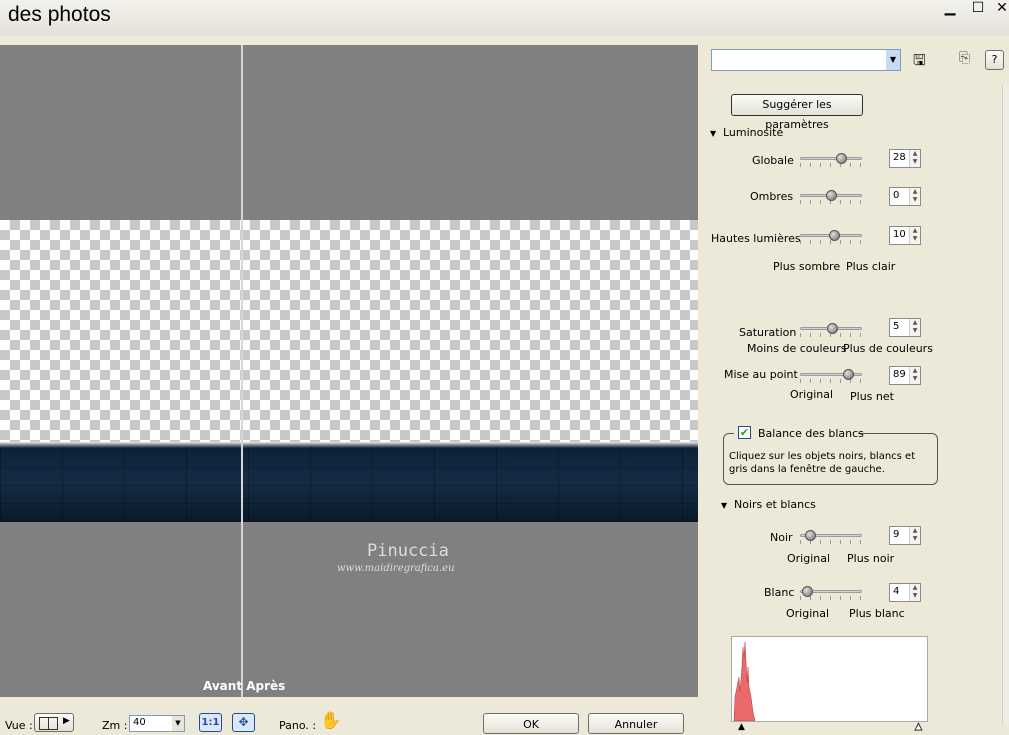  What do you see at coordinates (978, 8) in the screenshot?
I see `maximize-icon: ☐` at bounding box center [978, 8].